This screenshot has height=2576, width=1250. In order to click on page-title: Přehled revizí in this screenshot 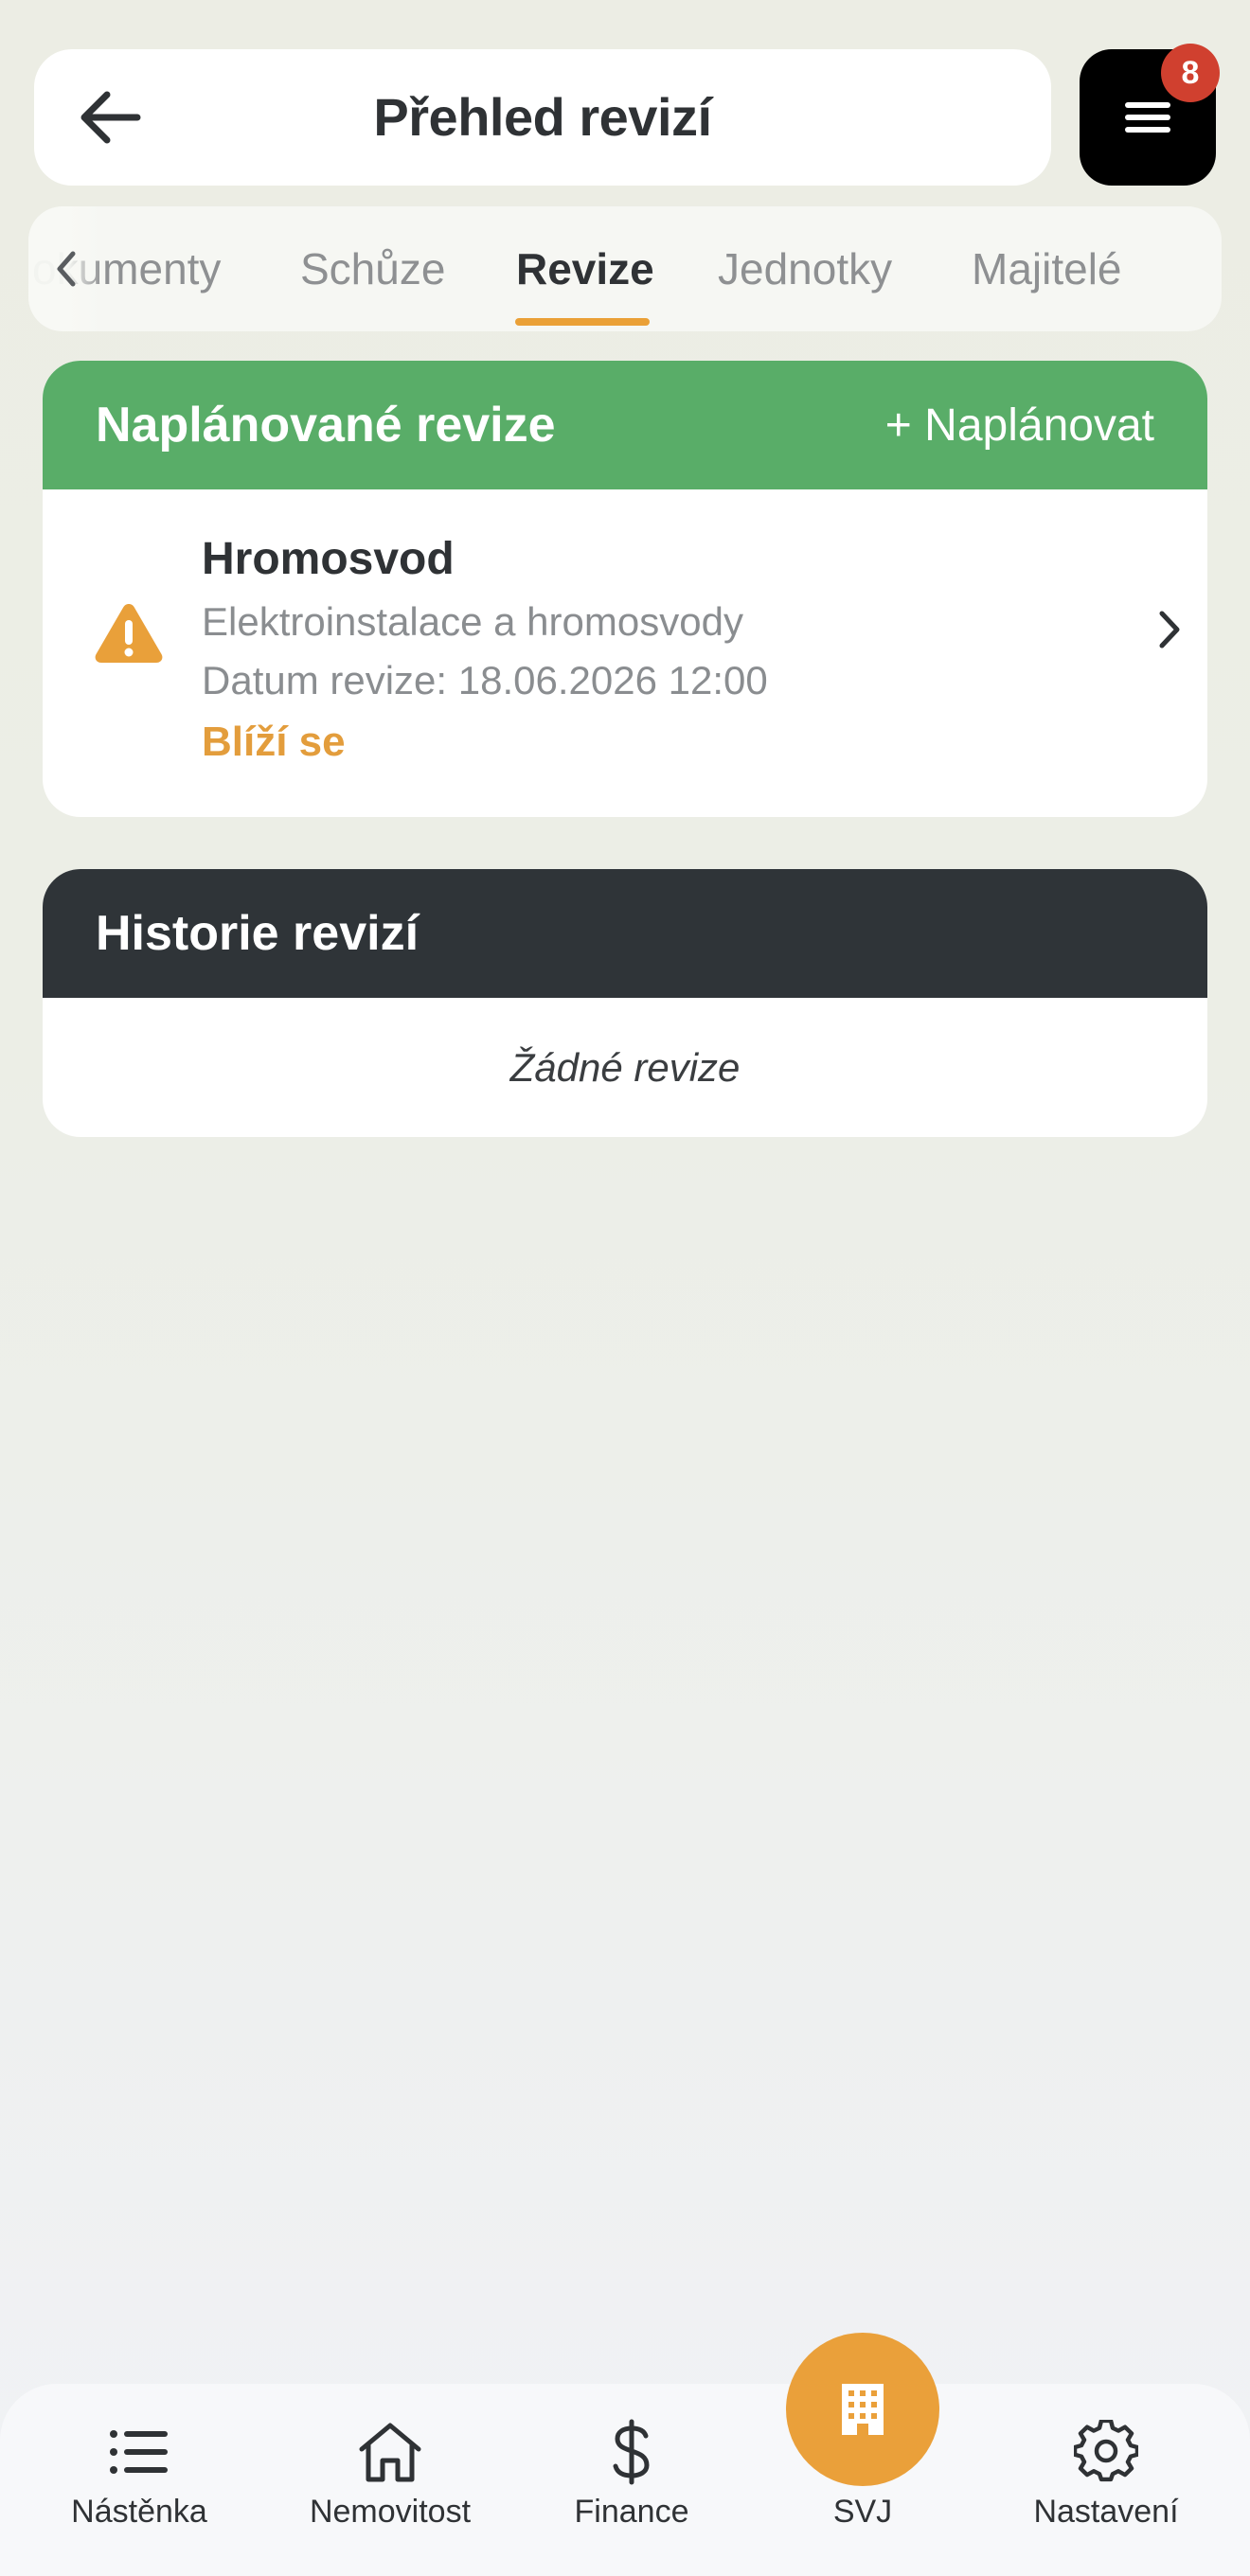, I will do `click(542, 117)`.